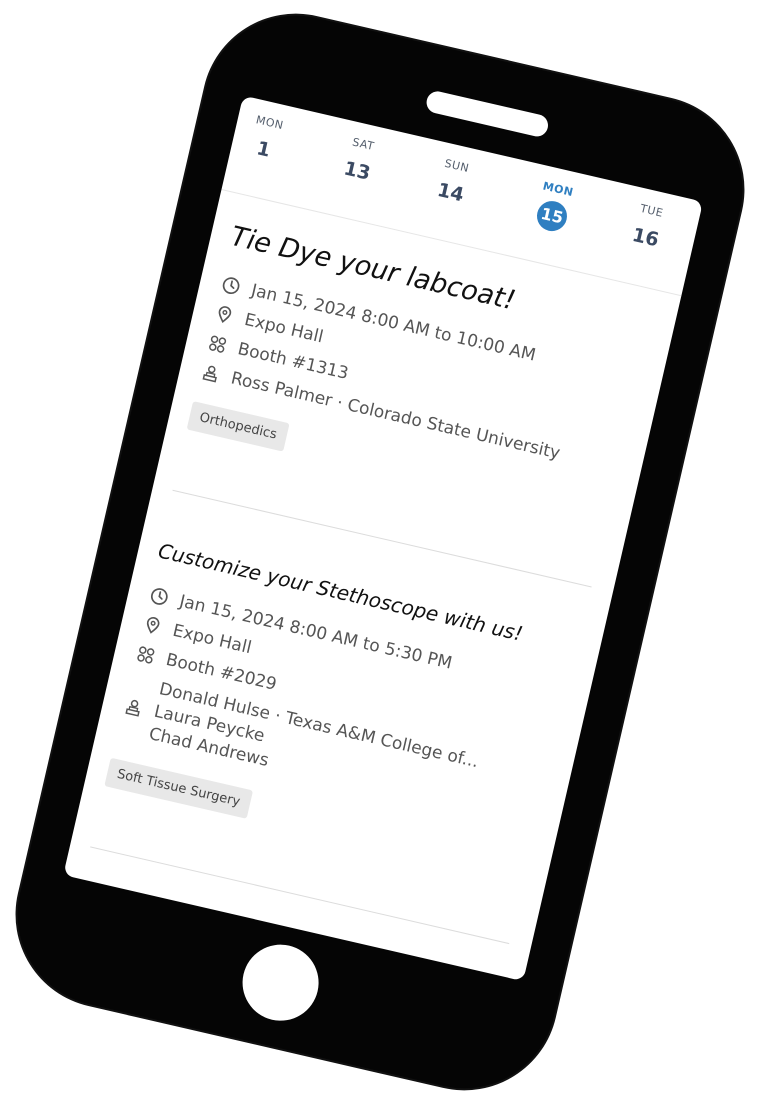 This screenshot has height=1104, width=760. What do you see at coordinates (487, 114) in the screenshot?
I see `phone-speaker` at bounding box center [487, 114].